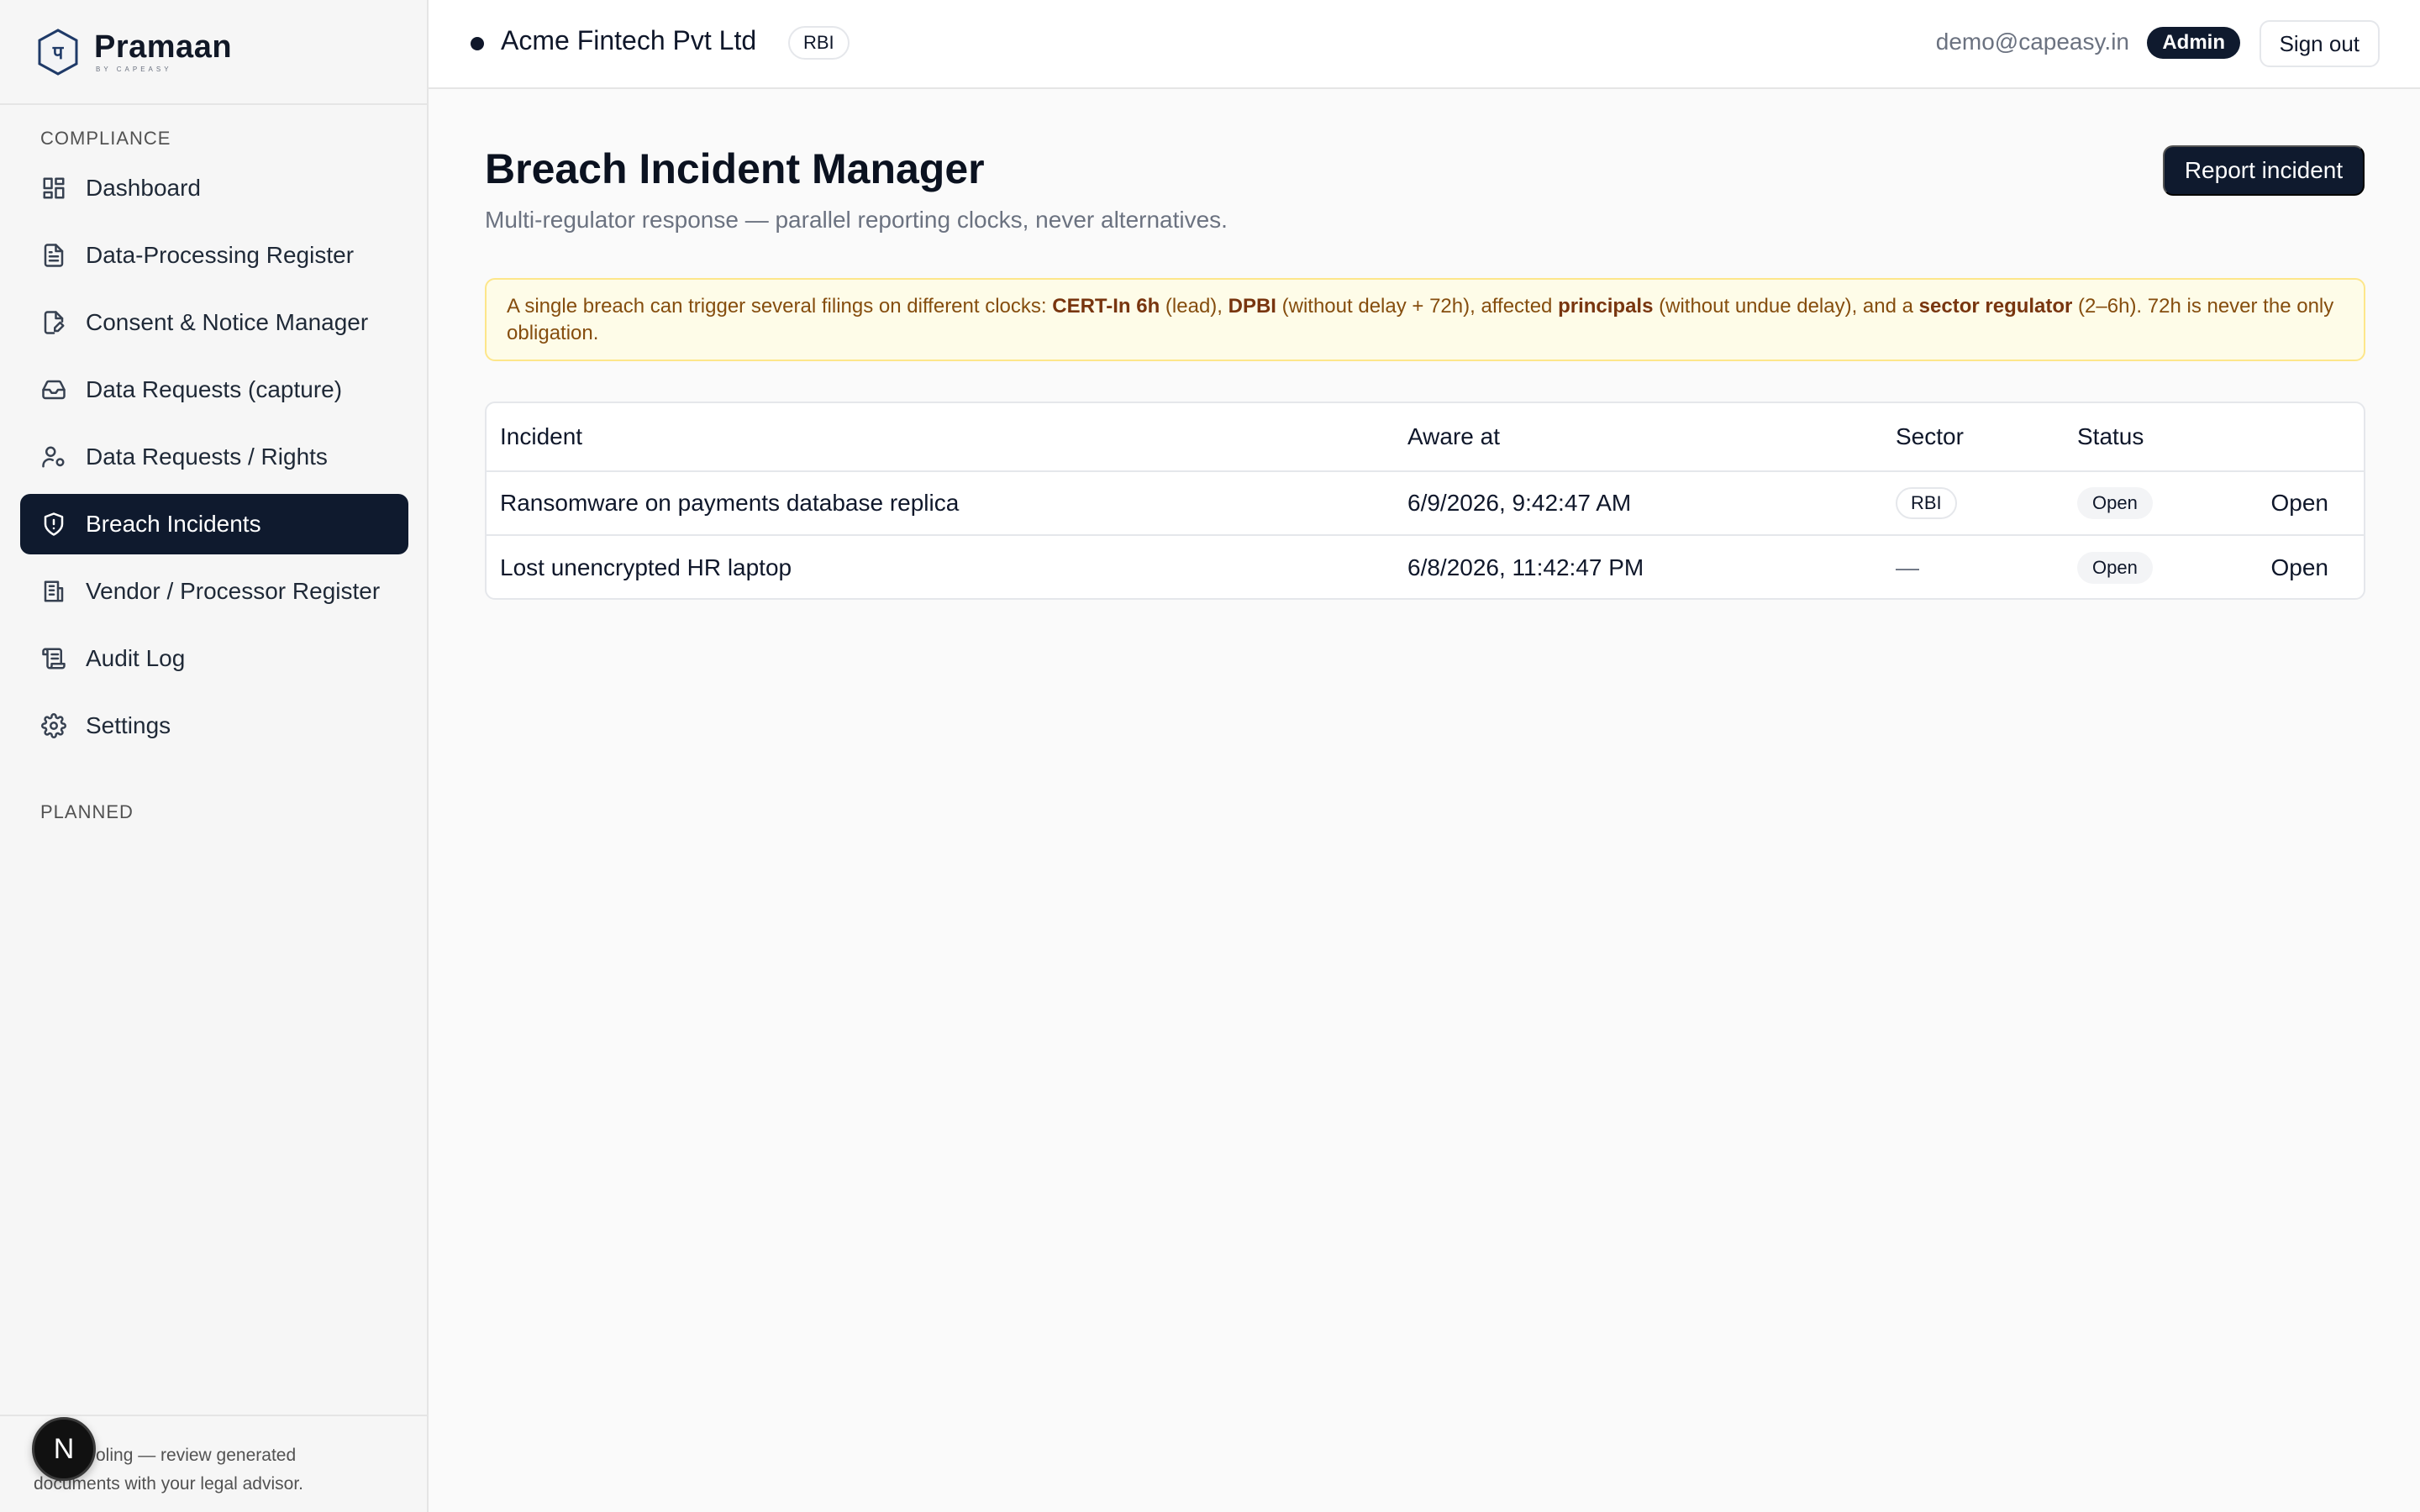 This screenshot has width=2420, height=1512. Describe the element at coordinates (64, 1449) in the screenshot. I see `dev-tools-button: N` at that location.